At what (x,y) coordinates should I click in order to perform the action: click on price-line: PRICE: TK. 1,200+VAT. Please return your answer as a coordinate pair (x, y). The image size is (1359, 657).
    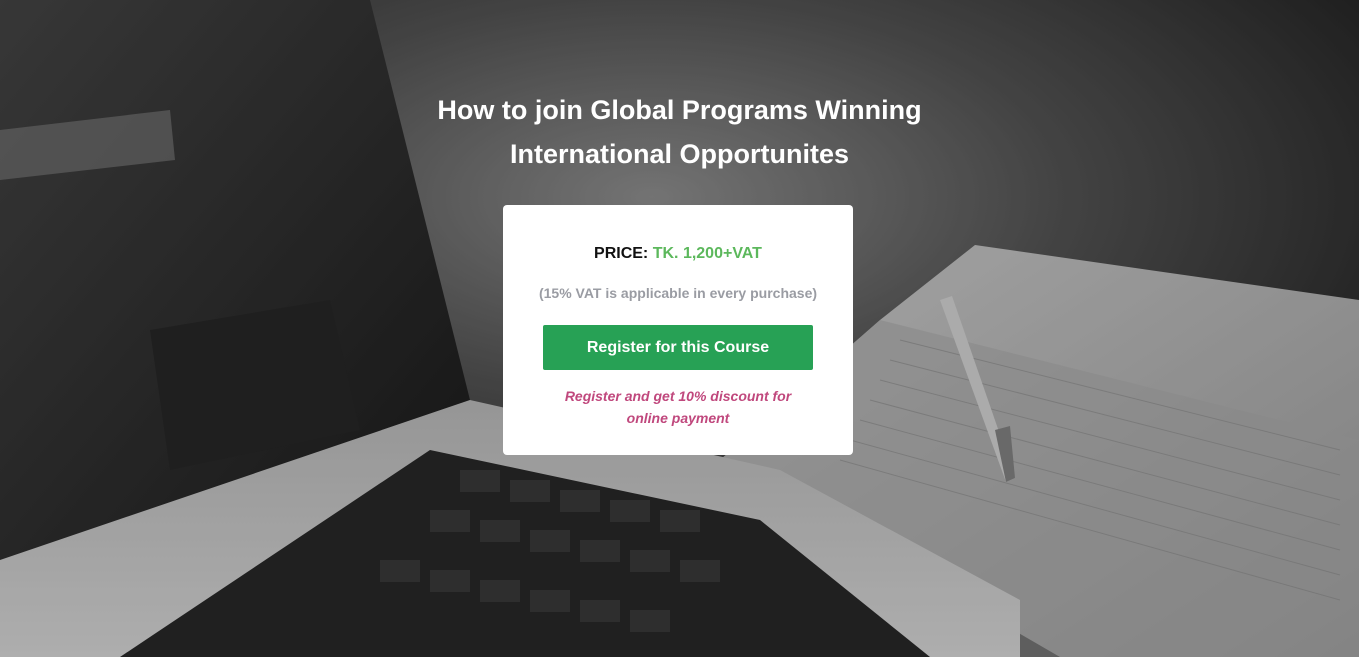
    Looking at the image, I should click on (678, 254).